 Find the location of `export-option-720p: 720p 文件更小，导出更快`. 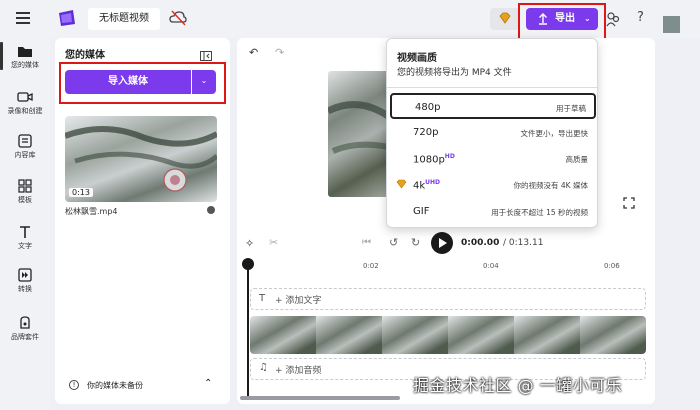

export-option-720p: 720p 文件更小，导出更快 is located at coordinates (493, 133).